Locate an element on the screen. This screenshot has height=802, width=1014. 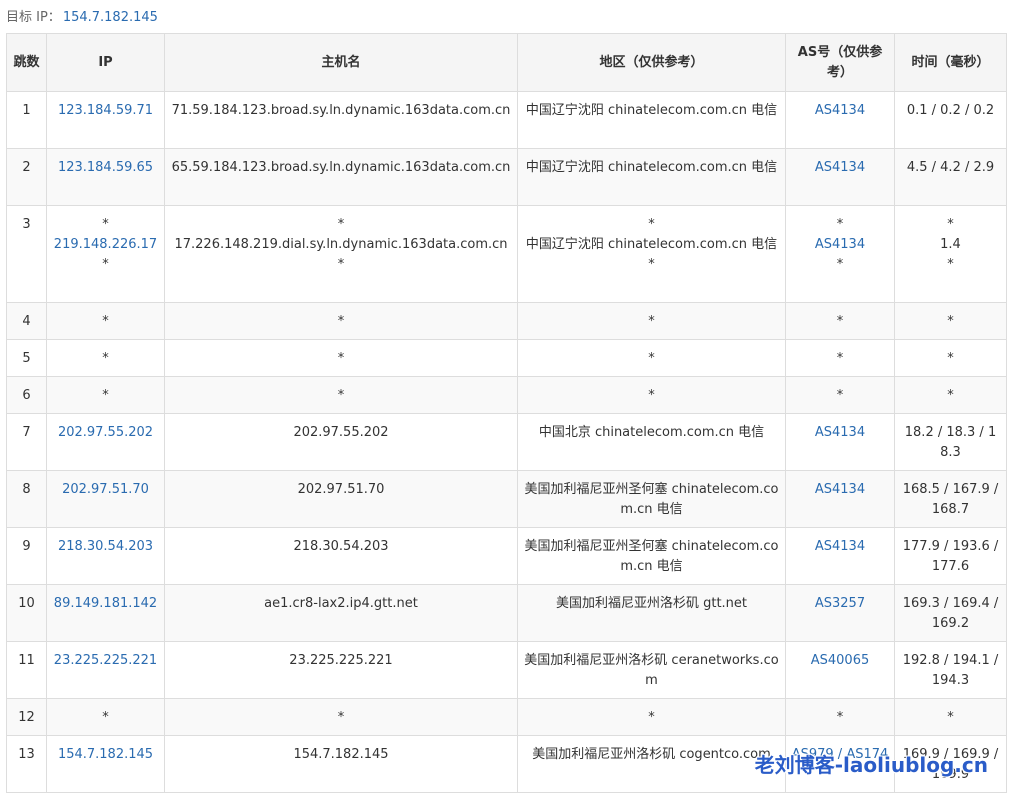
region-cell: 美国加利福尼亚州洛杉矶 gtt.net is located at coordinates (651, 613).